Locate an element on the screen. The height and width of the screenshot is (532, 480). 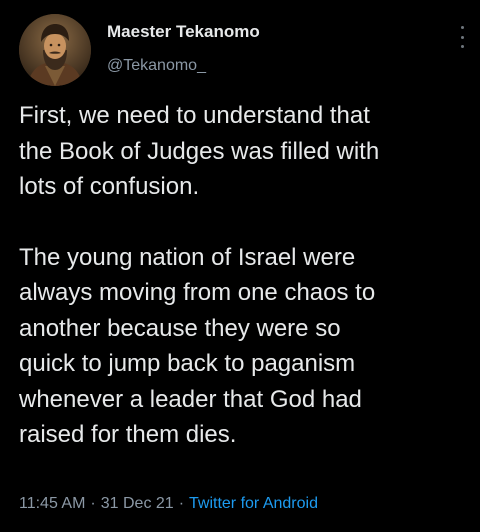
user-handle: @Tekanomo_ is located at coordinates (156, 66).